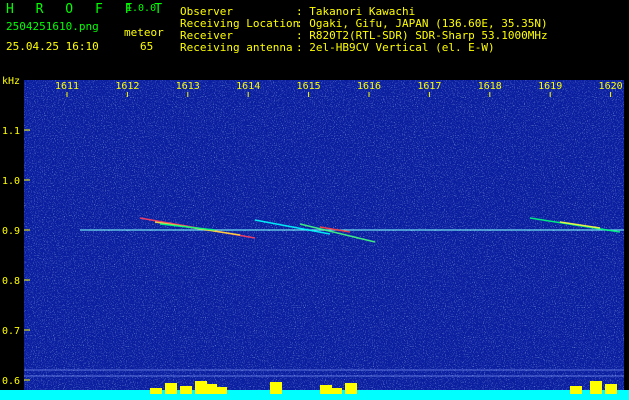 Image resolution: width=629 pixels, height=400 pixels. I want to click on x-tick-label: 1616, so click(369, 86).